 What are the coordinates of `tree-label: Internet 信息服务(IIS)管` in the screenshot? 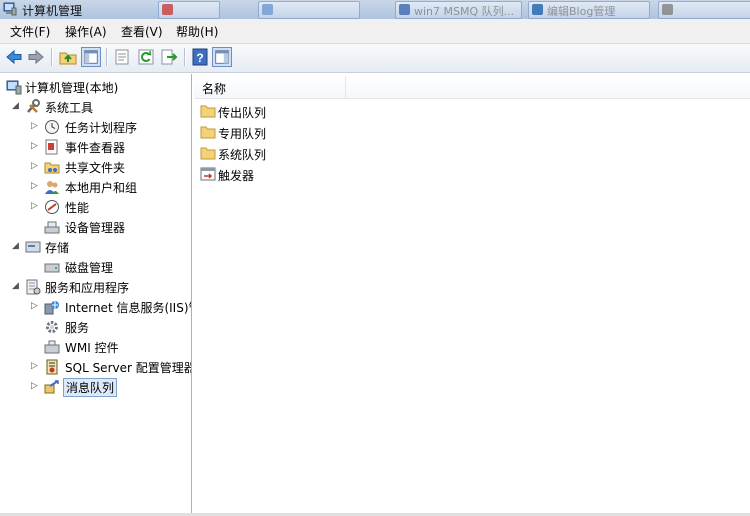 It's located at (128, 308).